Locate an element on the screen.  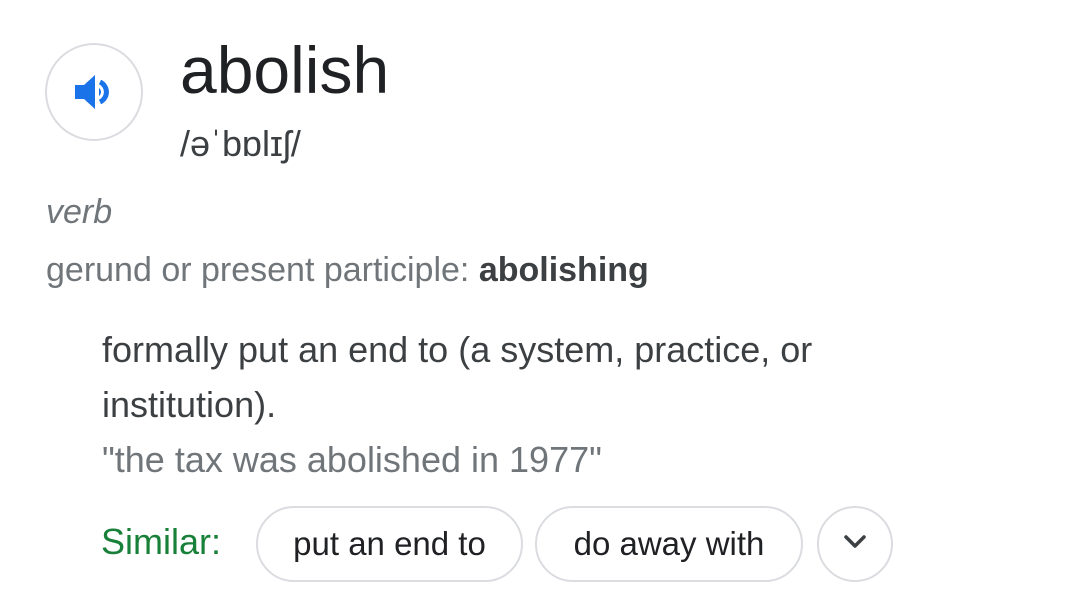
speaker-icon is located at coordinates (94, 92).